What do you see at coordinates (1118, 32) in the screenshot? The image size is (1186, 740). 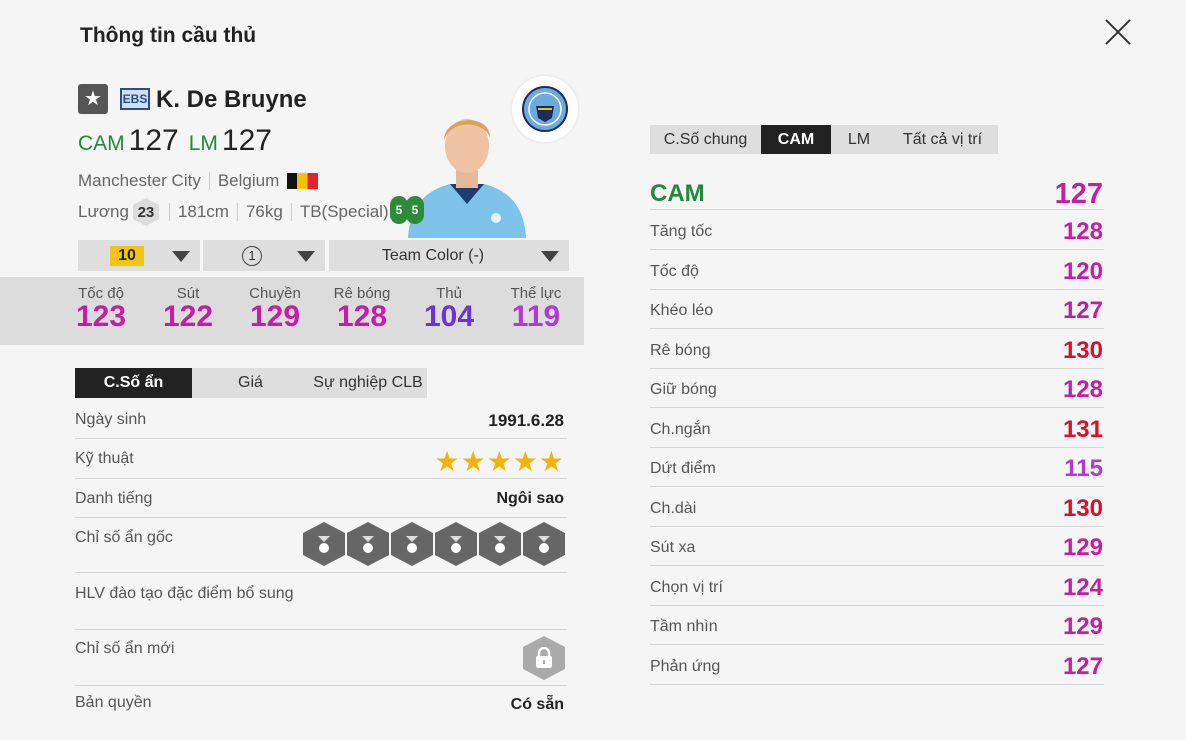 I see `close-icon` at bounding box center [1118, 32].